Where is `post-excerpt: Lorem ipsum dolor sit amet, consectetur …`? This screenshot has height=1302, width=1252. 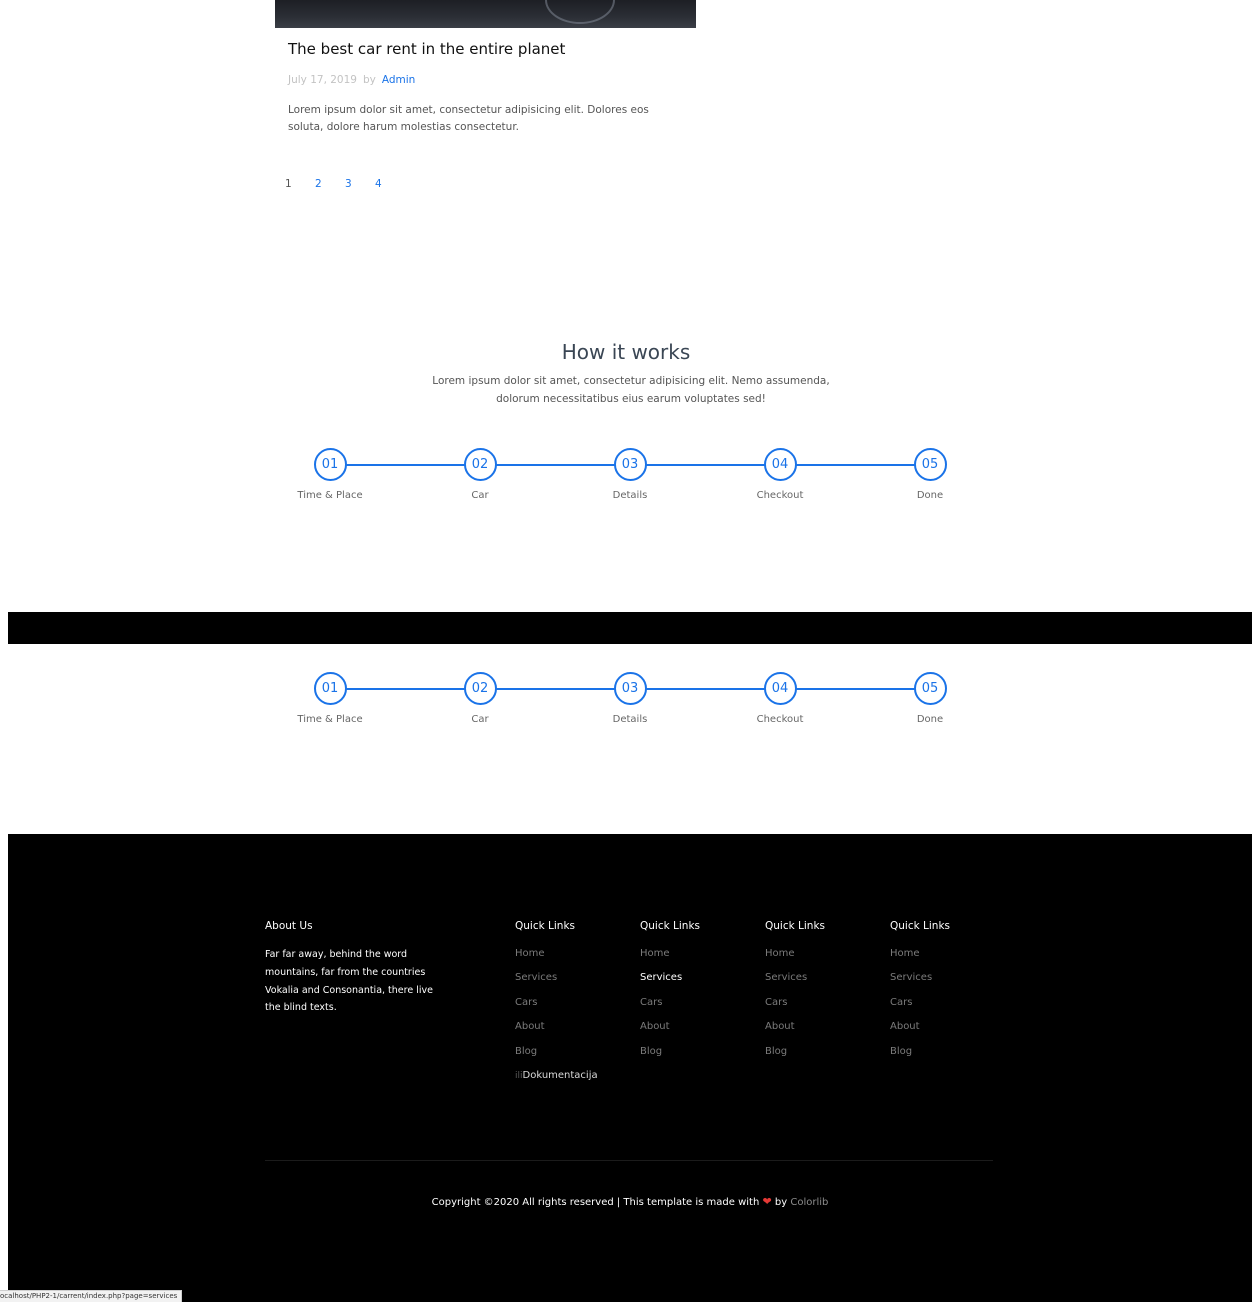
post-excerpt: Lorem ipsum dolor sit amet, consectetur … is located at coordinates (468, 118).